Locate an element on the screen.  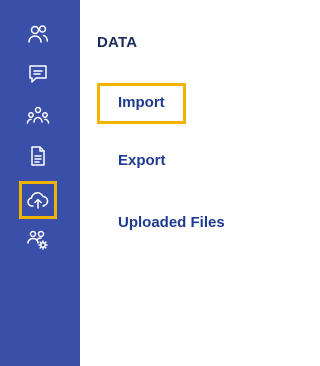
menu-item-import: Import is located at coordinates (141, 103).